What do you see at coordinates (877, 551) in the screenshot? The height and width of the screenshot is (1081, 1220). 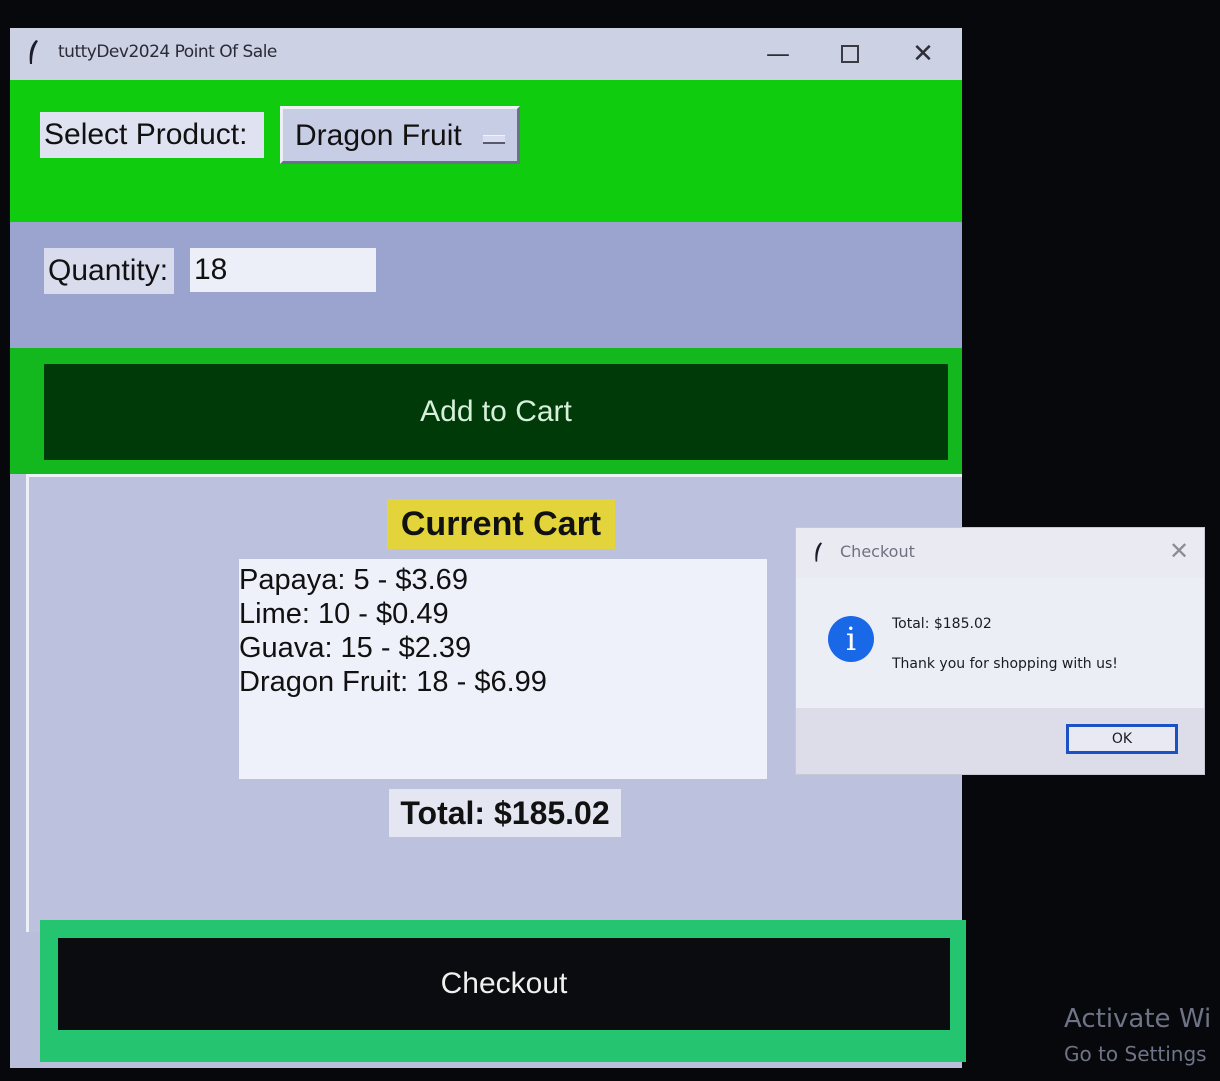 I see `dialog-title: Checkout` at bounding box center [877, 551].